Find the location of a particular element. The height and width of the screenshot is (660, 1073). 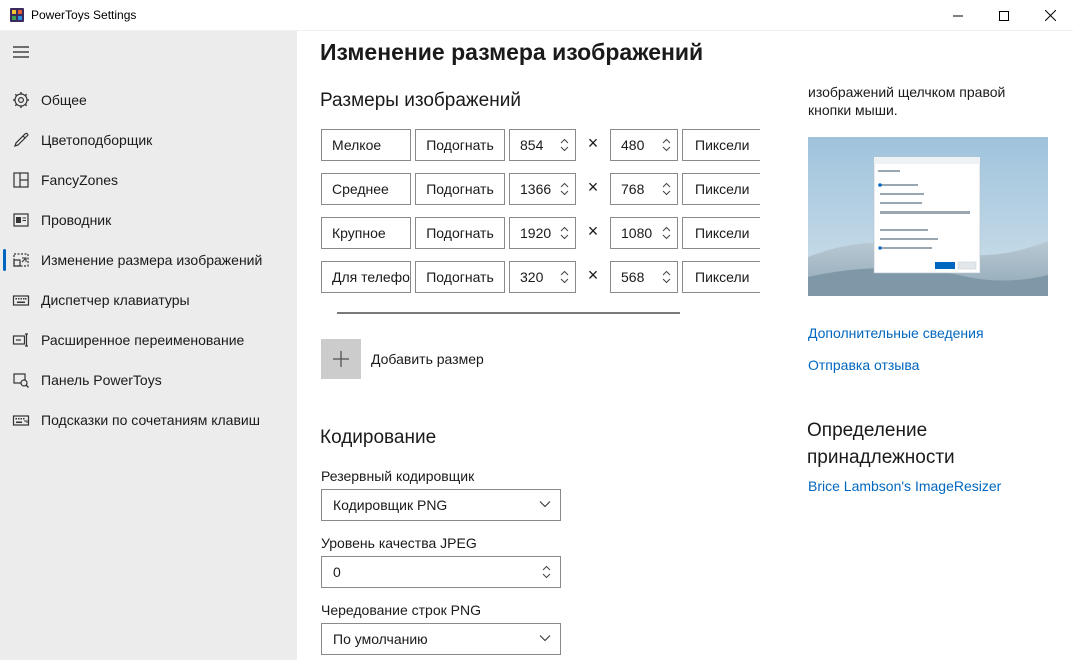

fallback-encoder-label: Резервный кодировщик is located at coordinates (398, 476).